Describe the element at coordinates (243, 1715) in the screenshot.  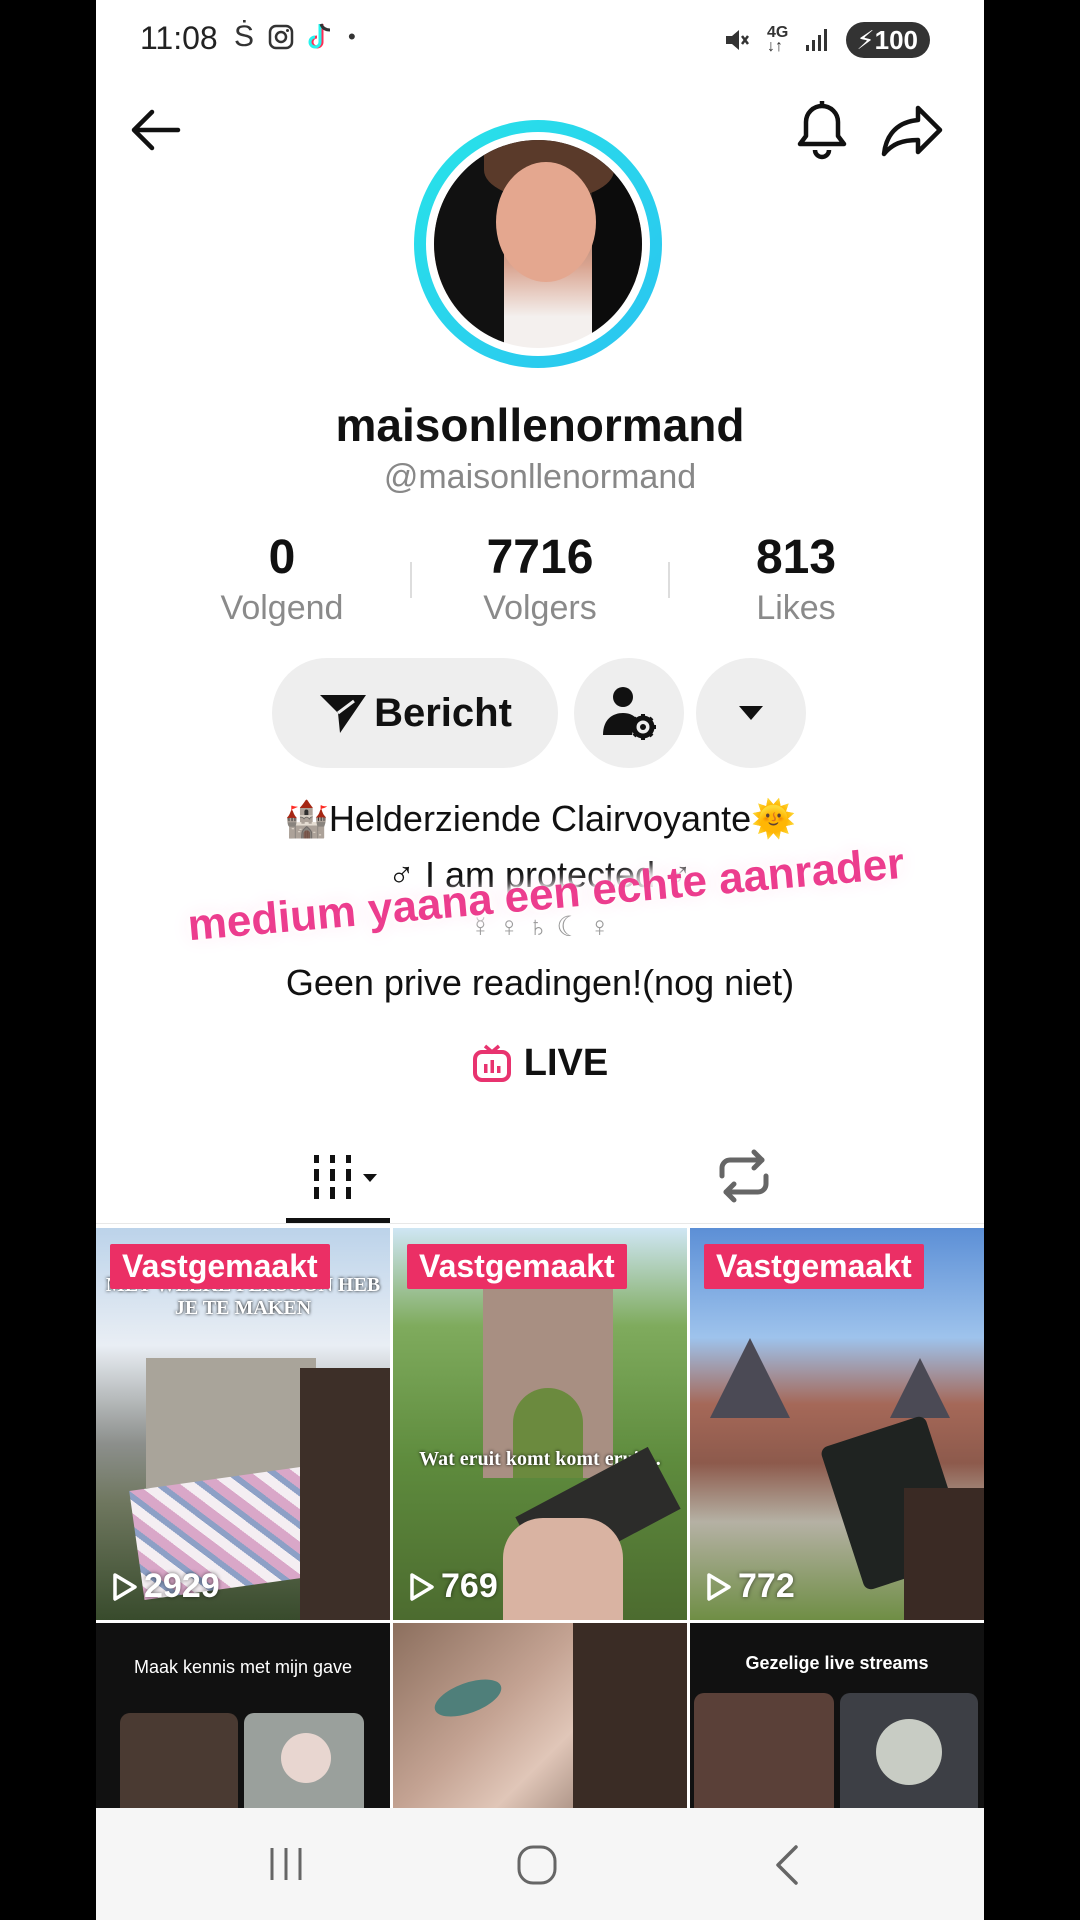
I see `video-thumbnail: Maak kennis met mijn gave` at that location.